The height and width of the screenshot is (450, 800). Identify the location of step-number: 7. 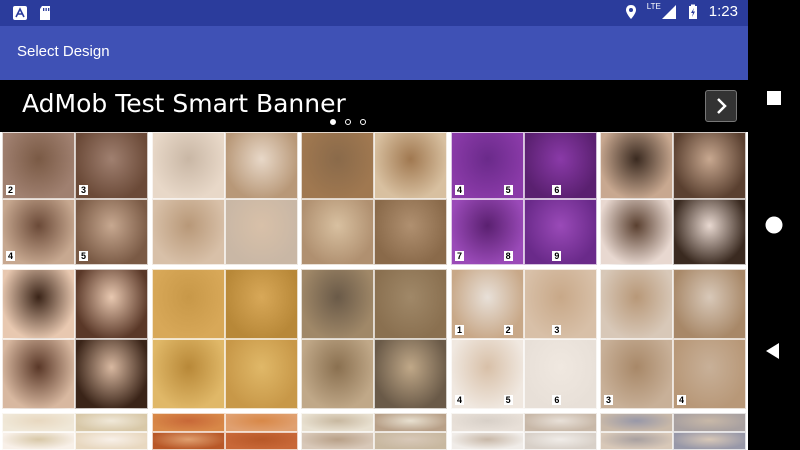
(460, 256).